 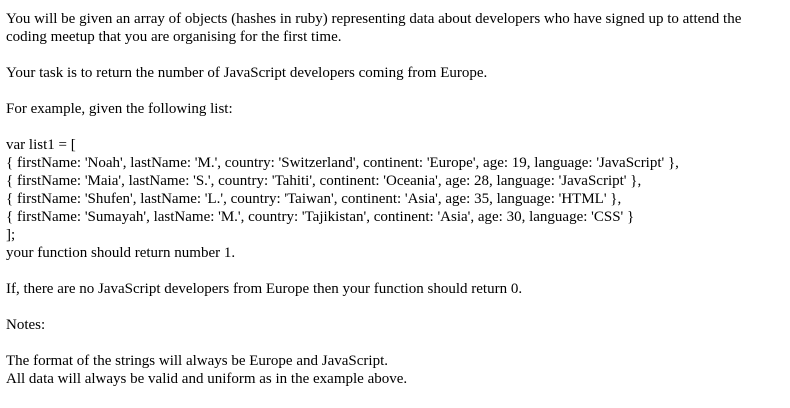 I want to click on result-paragraph: your function should return number 1., so click(x=121, y=253).